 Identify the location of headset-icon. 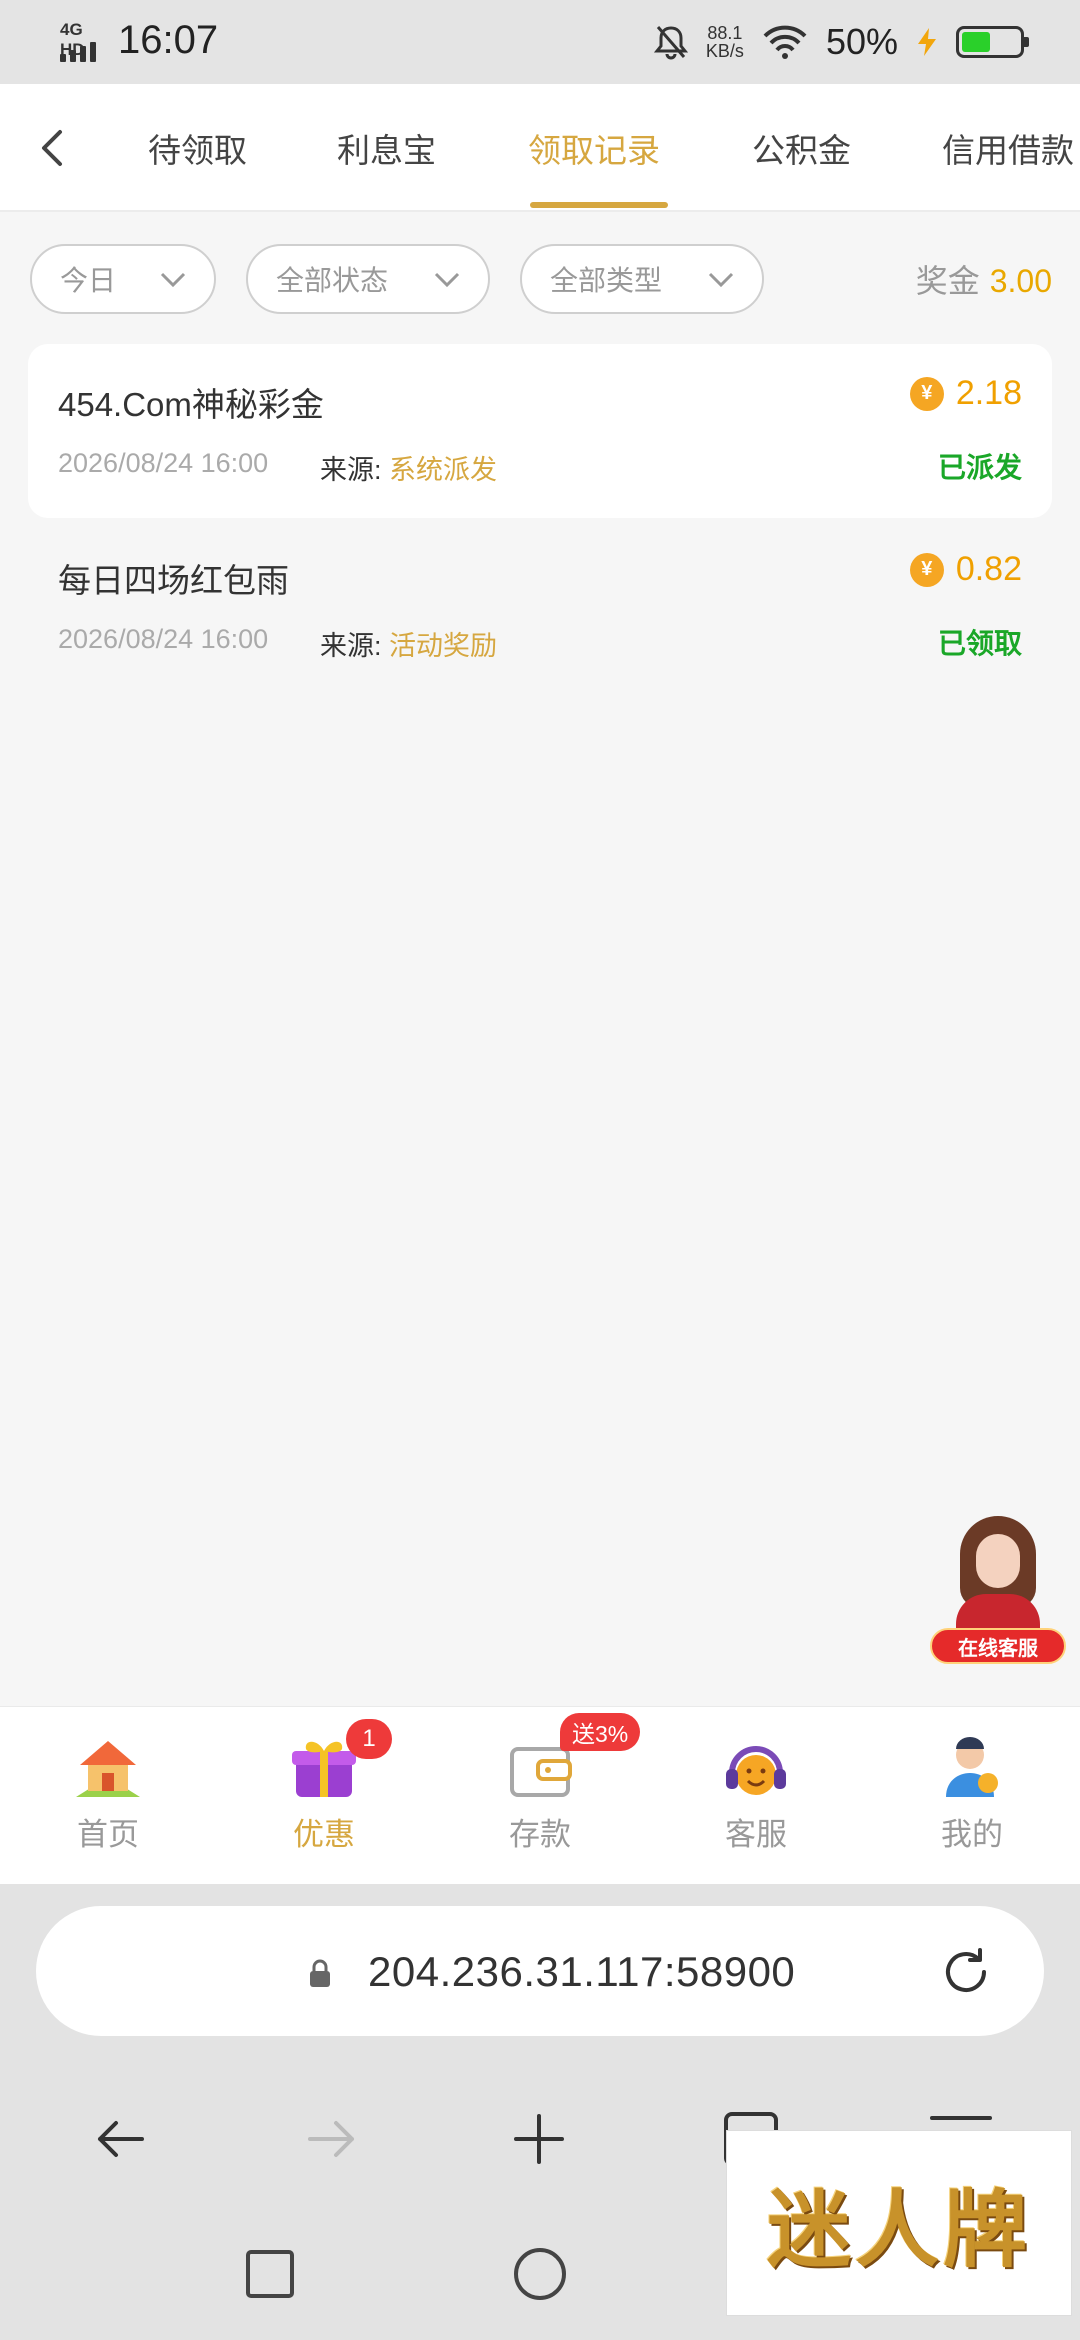
(756, 1770).